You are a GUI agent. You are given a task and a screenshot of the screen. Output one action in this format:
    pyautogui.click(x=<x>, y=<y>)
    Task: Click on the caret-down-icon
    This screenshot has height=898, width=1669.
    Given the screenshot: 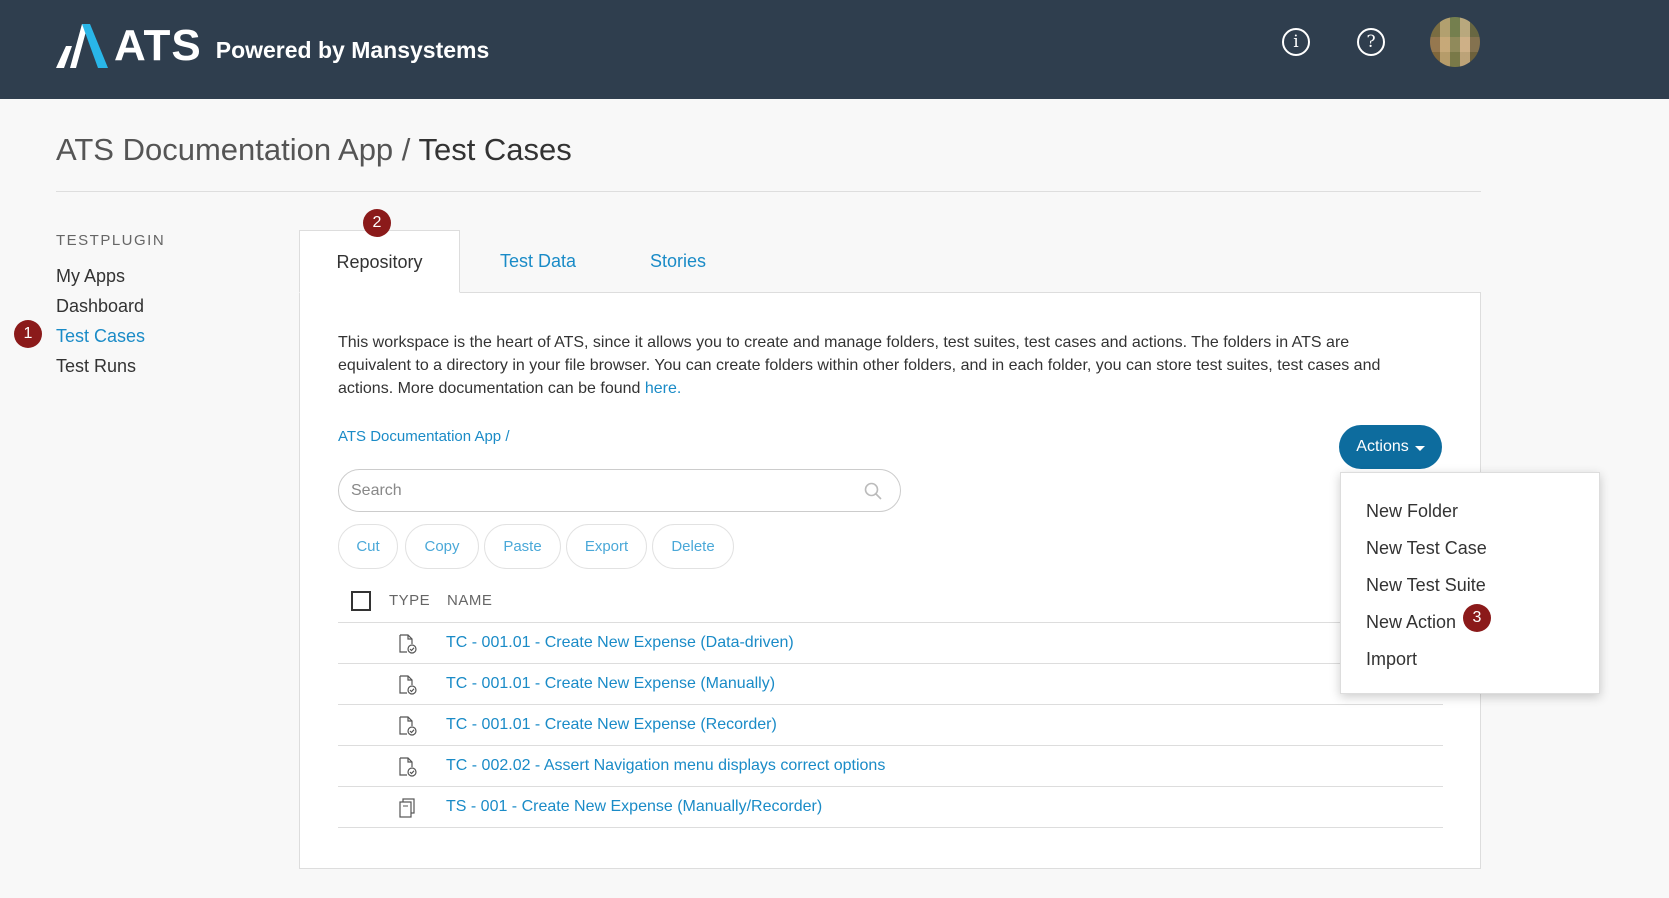 What is the action you would take?
    pyautogui.click(x=1419, y=448)
    